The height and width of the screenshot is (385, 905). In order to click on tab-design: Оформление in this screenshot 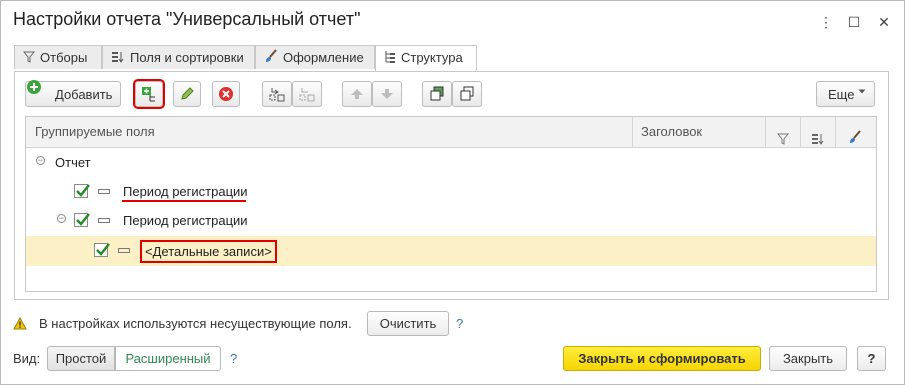, I will do `click(315, 57)`.